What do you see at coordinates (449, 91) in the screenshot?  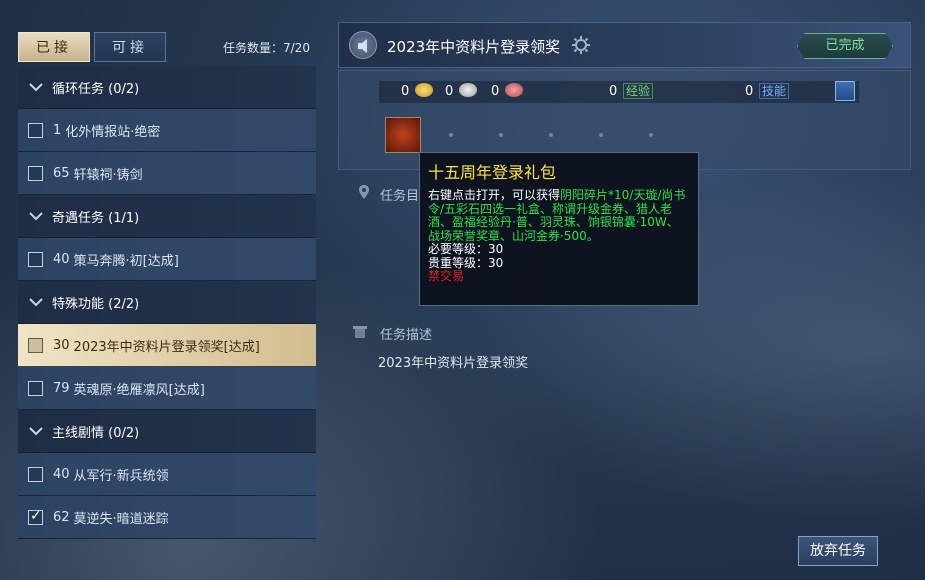 I see `silver-value: 0` at bounding box center [449, 91].